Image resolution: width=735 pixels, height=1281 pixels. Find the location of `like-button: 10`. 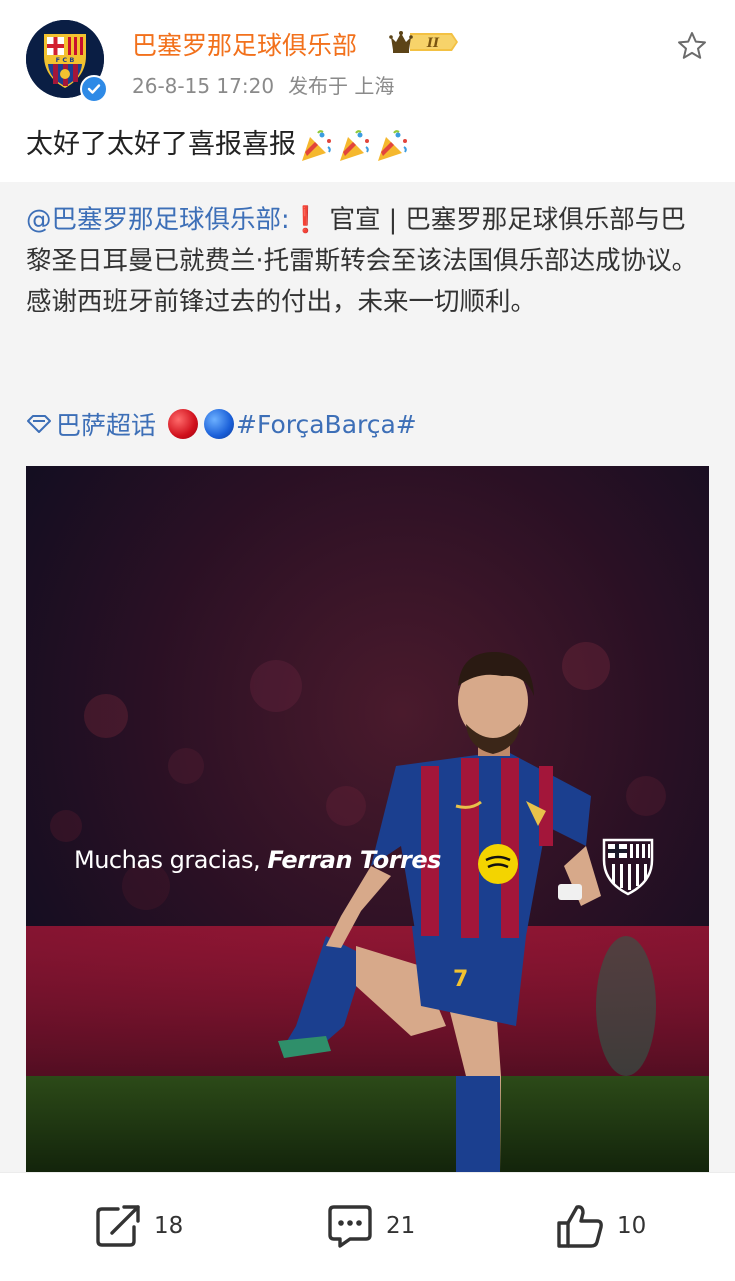

like-button: 10 is located at coordinates (600, 1226).